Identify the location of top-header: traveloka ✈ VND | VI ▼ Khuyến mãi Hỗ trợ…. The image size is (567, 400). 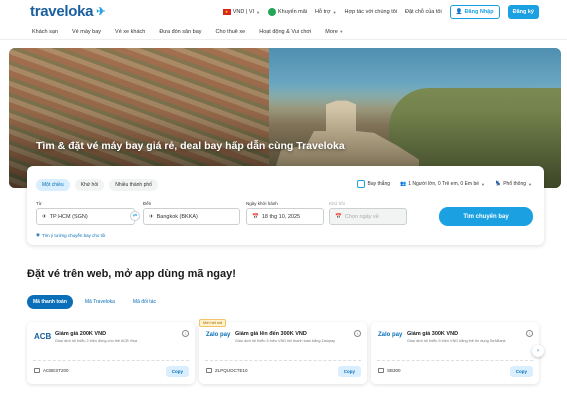
(283, 12).